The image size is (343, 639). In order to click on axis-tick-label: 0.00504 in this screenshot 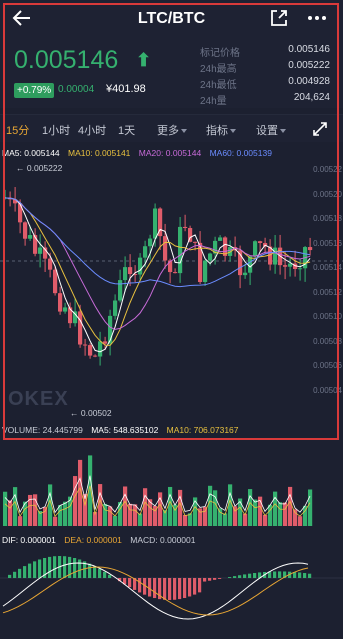, I will do `click(327, 390)`.